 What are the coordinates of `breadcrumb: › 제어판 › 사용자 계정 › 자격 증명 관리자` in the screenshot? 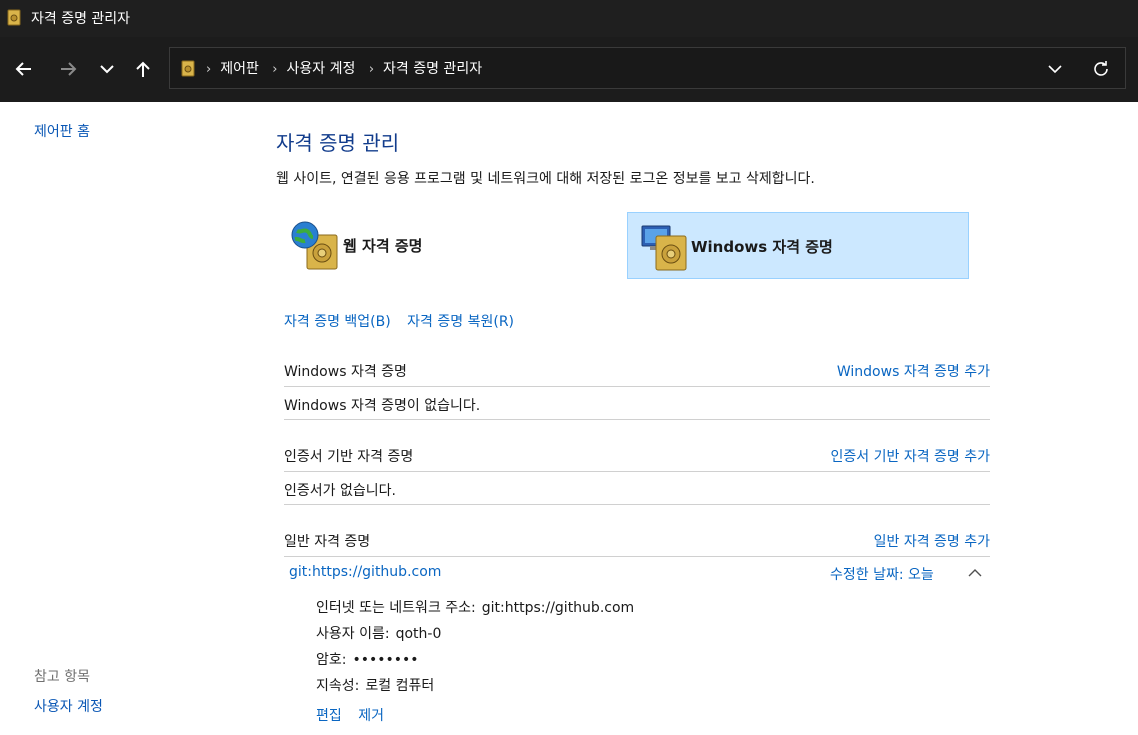 It's located at (348, 68).